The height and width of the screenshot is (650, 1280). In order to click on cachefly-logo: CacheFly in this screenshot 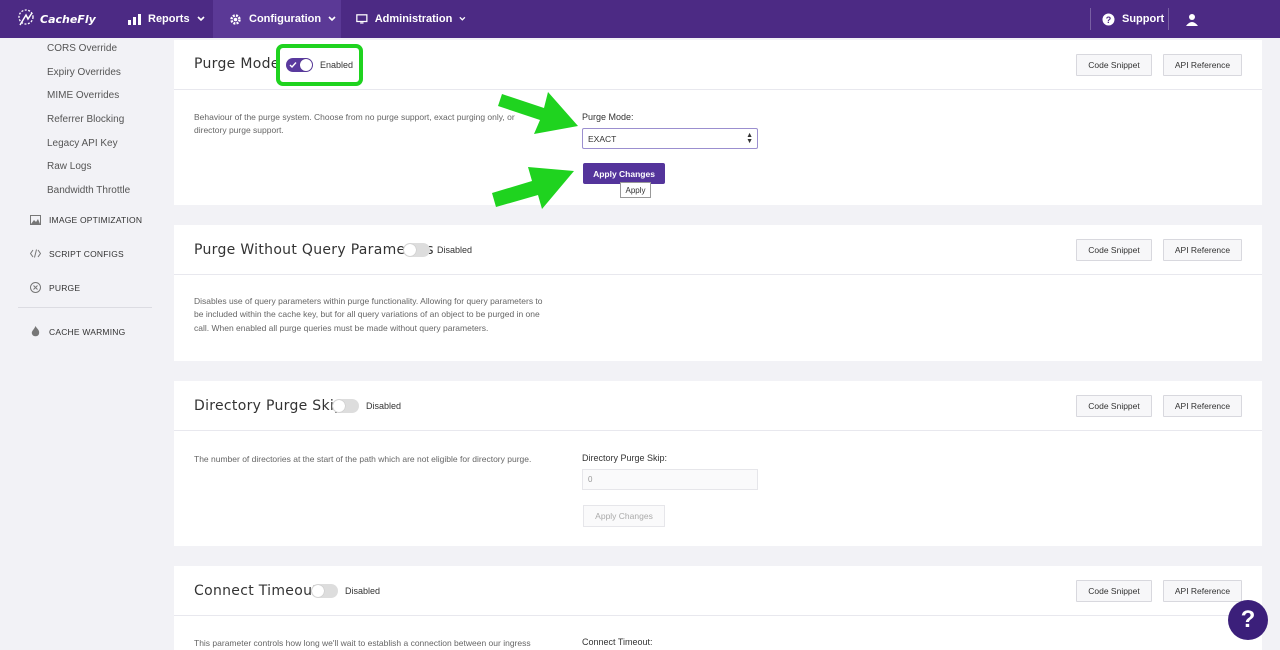, I will do `click(56, 19)`.